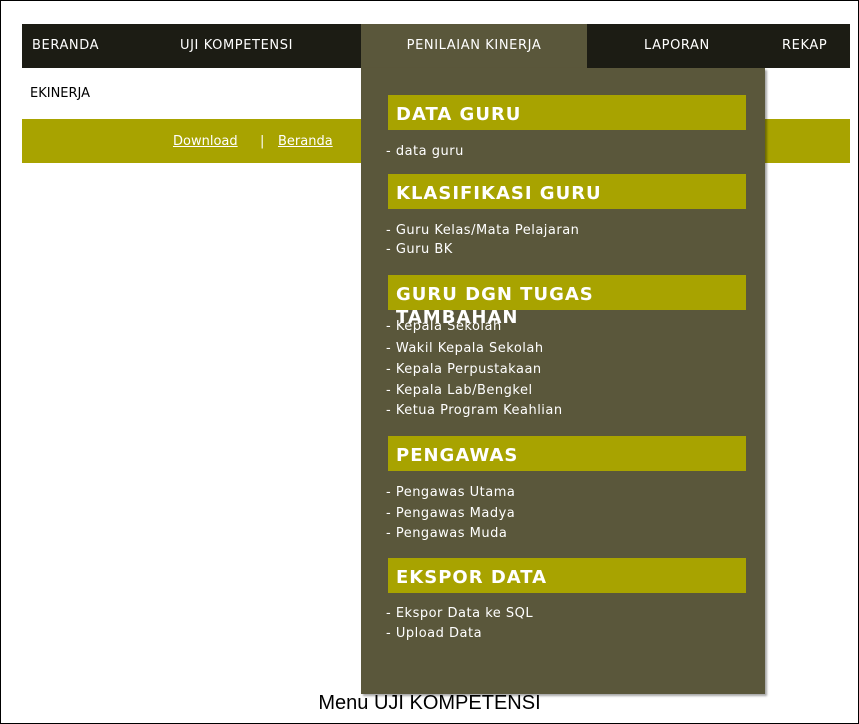 Image resolution: width=859 pixels, height=724 pixels. What do you see at coordinates (434, 633) in the screenshot?
I see `menu-item-upload-data: - Upload Data` at bounding box center [434, 633].